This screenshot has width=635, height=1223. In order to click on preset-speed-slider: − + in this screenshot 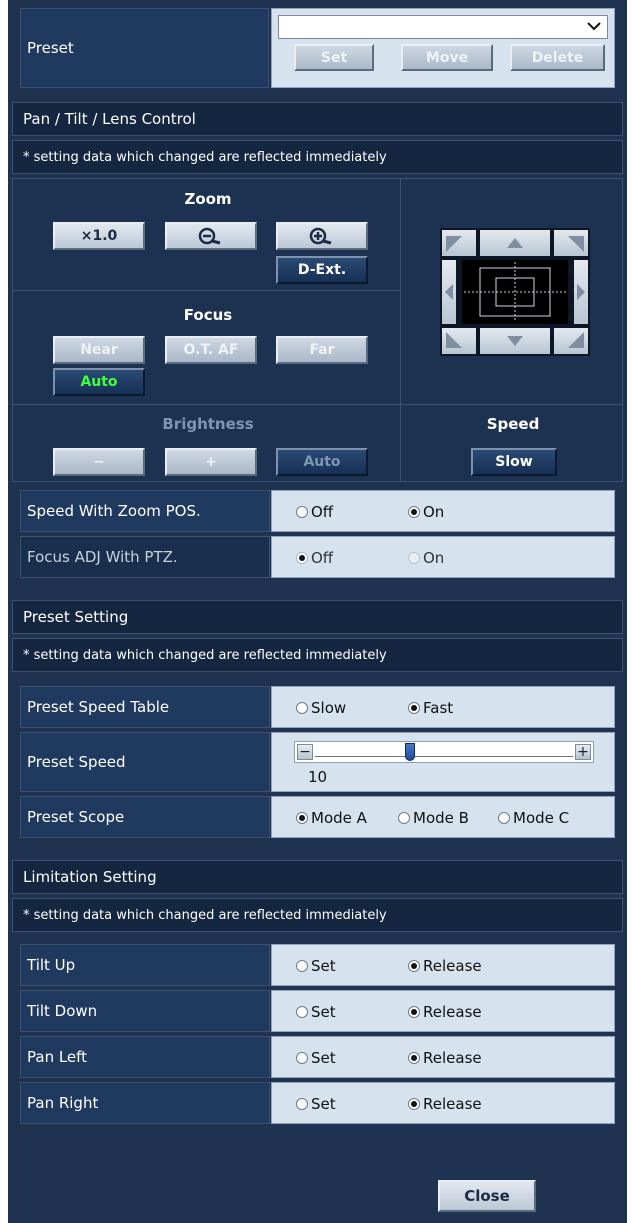, I will do `click(444, 752)`.